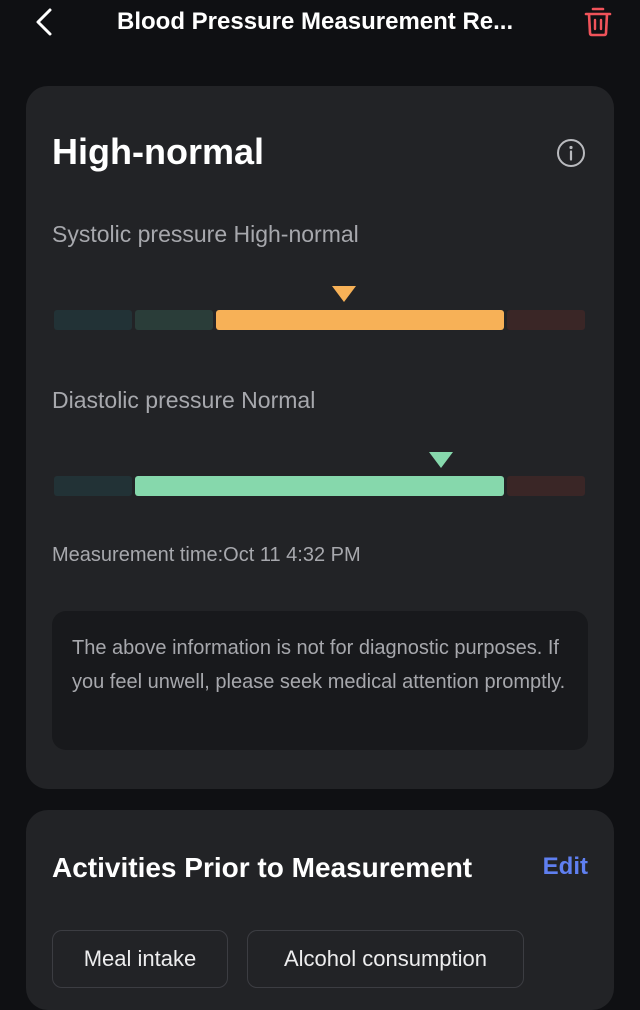 The image size is (640, 1010). Describe the element at coordinates (184, 400) in the screenshot. I see `diastolic-label: Diastolic pressure Normal` at that location.